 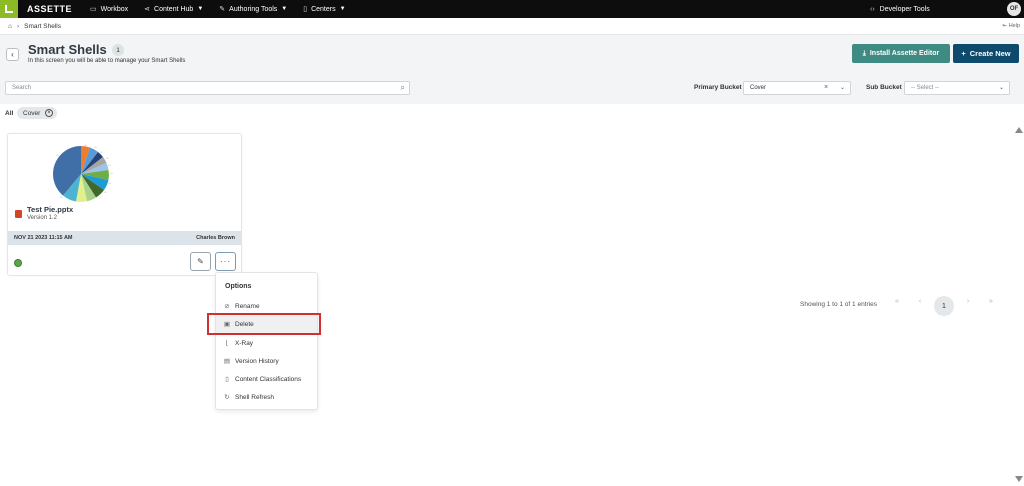 What do you see at coordinates (227, 361) in the screenshot?
I see `history-icon: ▤` at bounding box center [227, 361].